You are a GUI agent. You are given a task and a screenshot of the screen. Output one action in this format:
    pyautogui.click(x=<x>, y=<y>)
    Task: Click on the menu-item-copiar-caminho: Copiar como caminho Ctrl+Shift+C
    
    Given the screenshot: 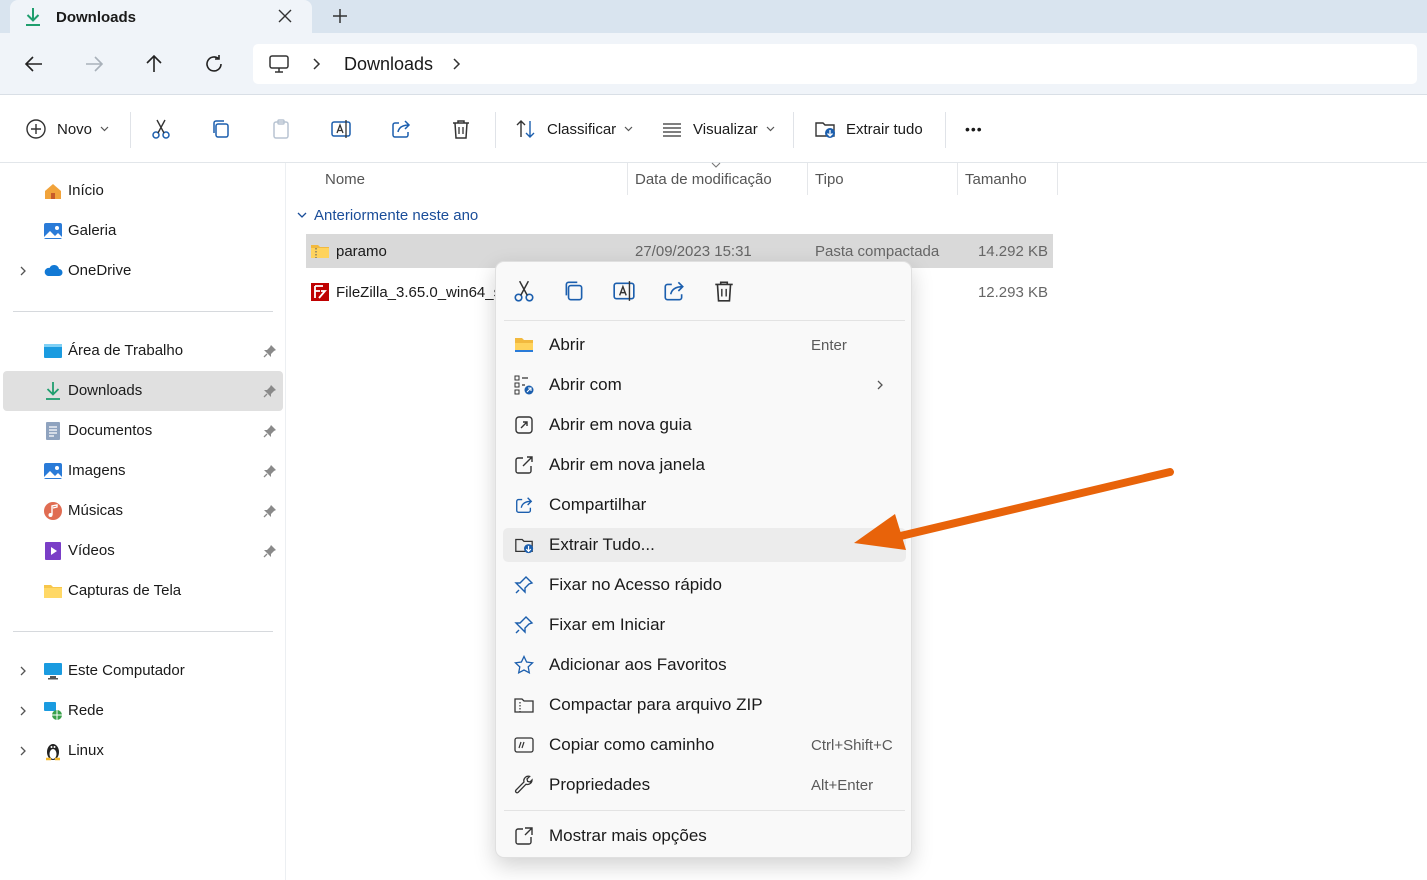 What is the action you would take?
    pyautogui.click(x=704, y=745)
    